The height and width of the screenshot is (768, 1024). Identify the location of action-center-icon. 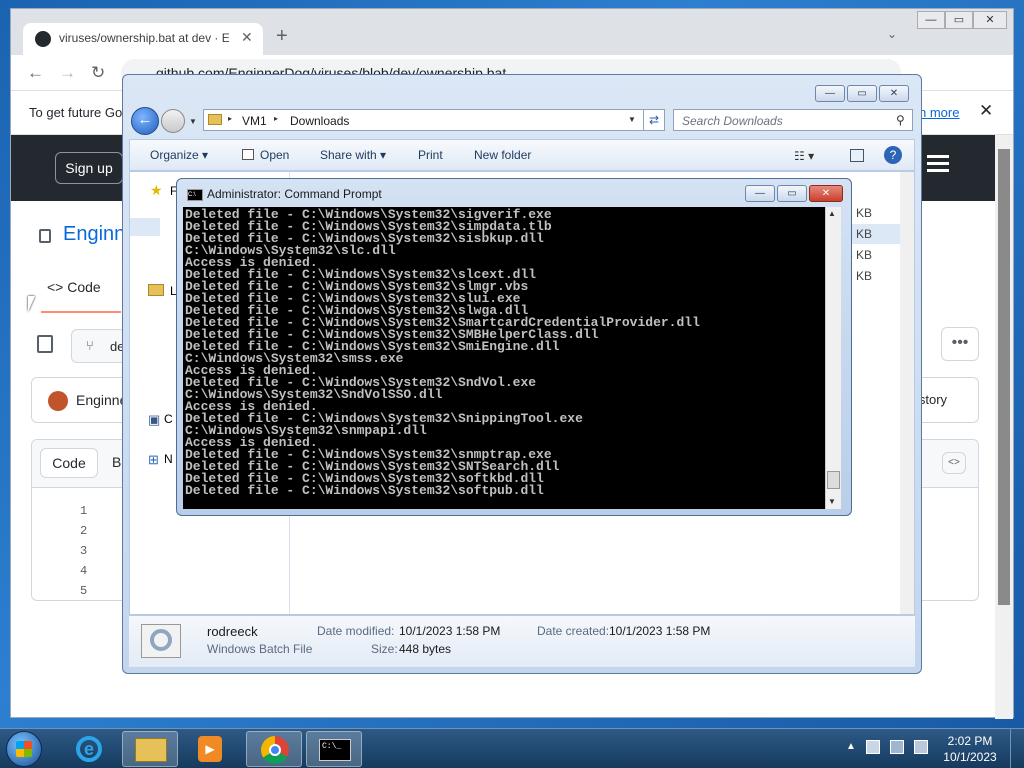
(873, 747).